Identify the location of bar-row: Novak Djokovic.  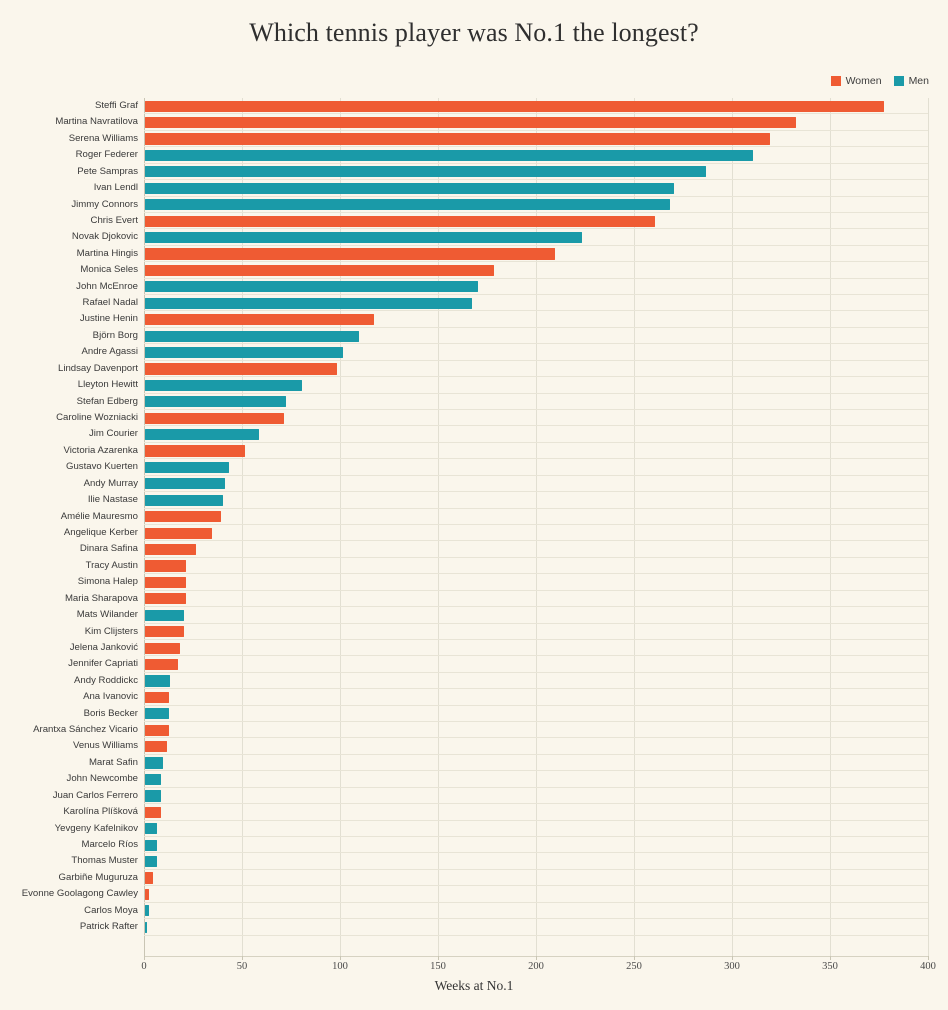
(474, 237).